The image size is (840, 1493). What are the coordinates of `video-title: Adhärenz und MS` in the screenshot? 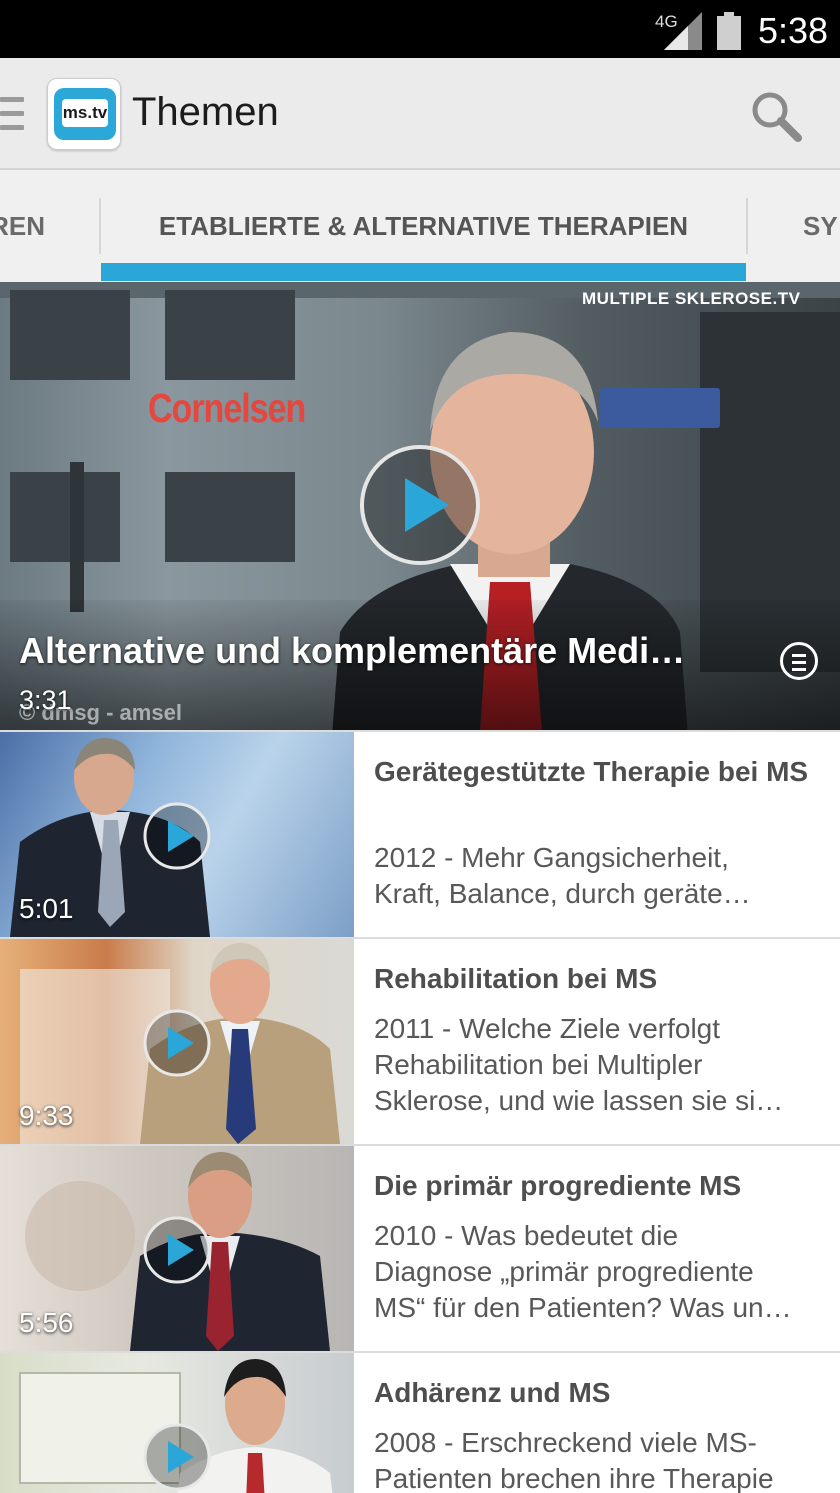 It's located at (594, 1393).